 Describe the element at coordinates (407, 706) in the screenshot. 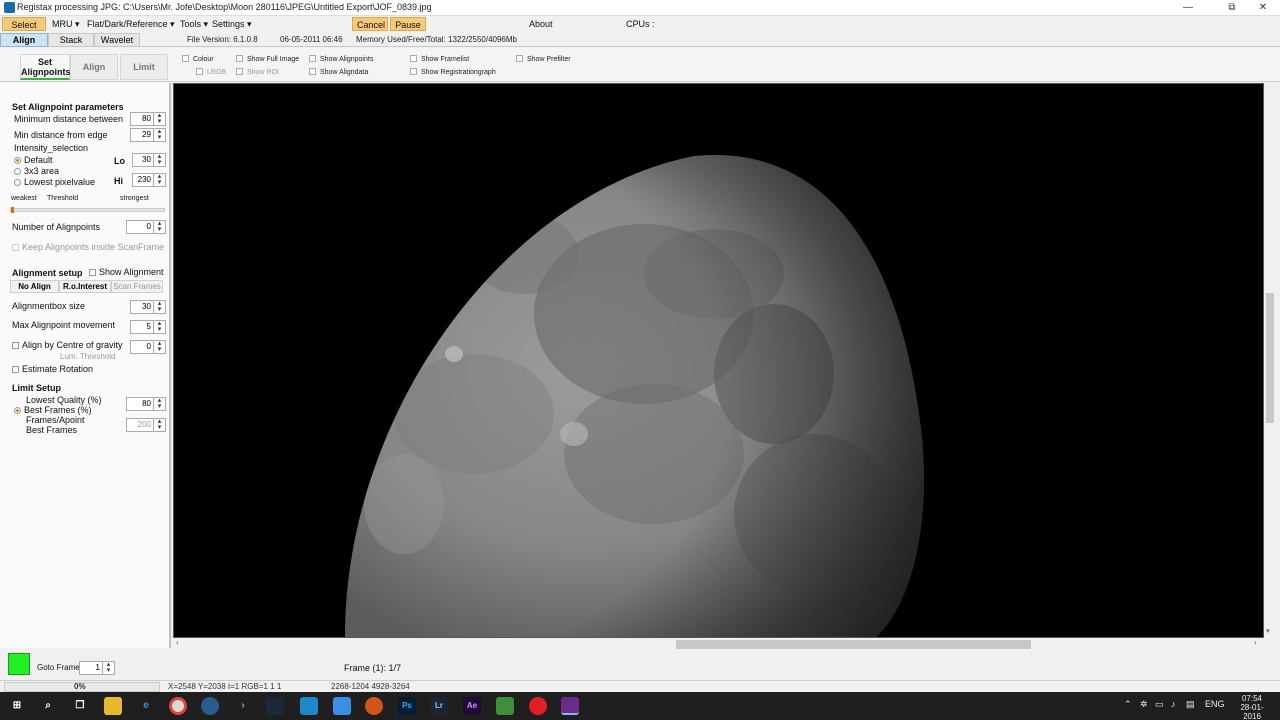

I see `photoshop-icon: Ps` at that location.